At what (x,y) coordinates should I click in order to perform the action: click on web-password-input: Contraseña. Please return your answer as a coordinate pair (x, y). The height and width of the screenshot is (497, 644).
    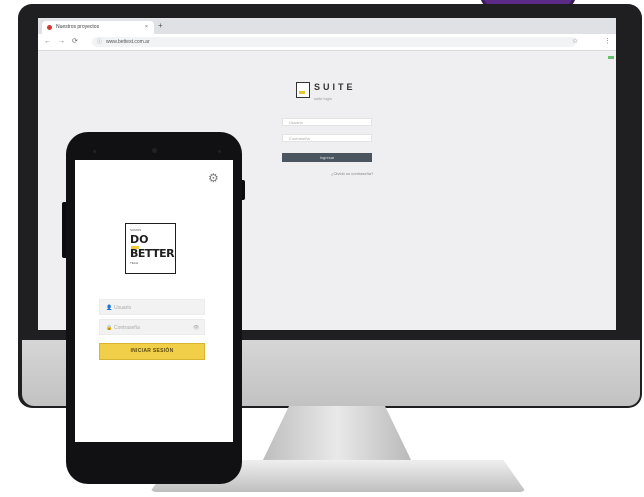
    Looking at the image, I should click on (327, 138).